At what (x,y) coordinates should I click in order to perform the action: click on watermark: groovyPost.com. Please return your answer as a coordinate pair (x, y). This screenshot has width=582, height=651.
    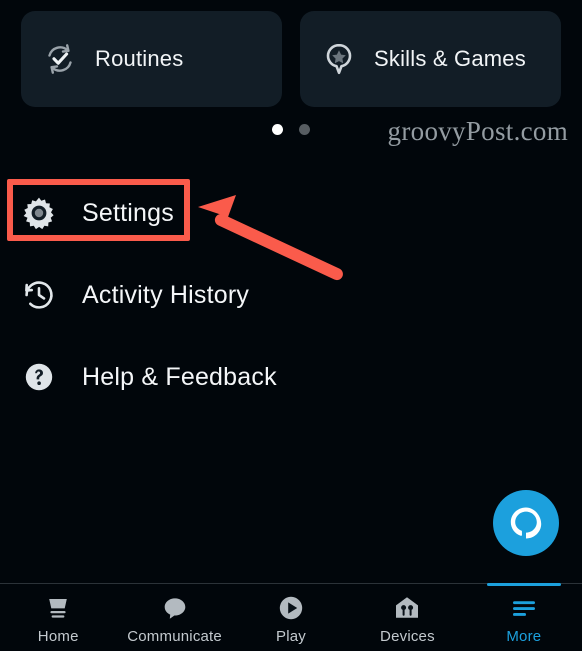
    Looking at the image, I should click on (477, 131).